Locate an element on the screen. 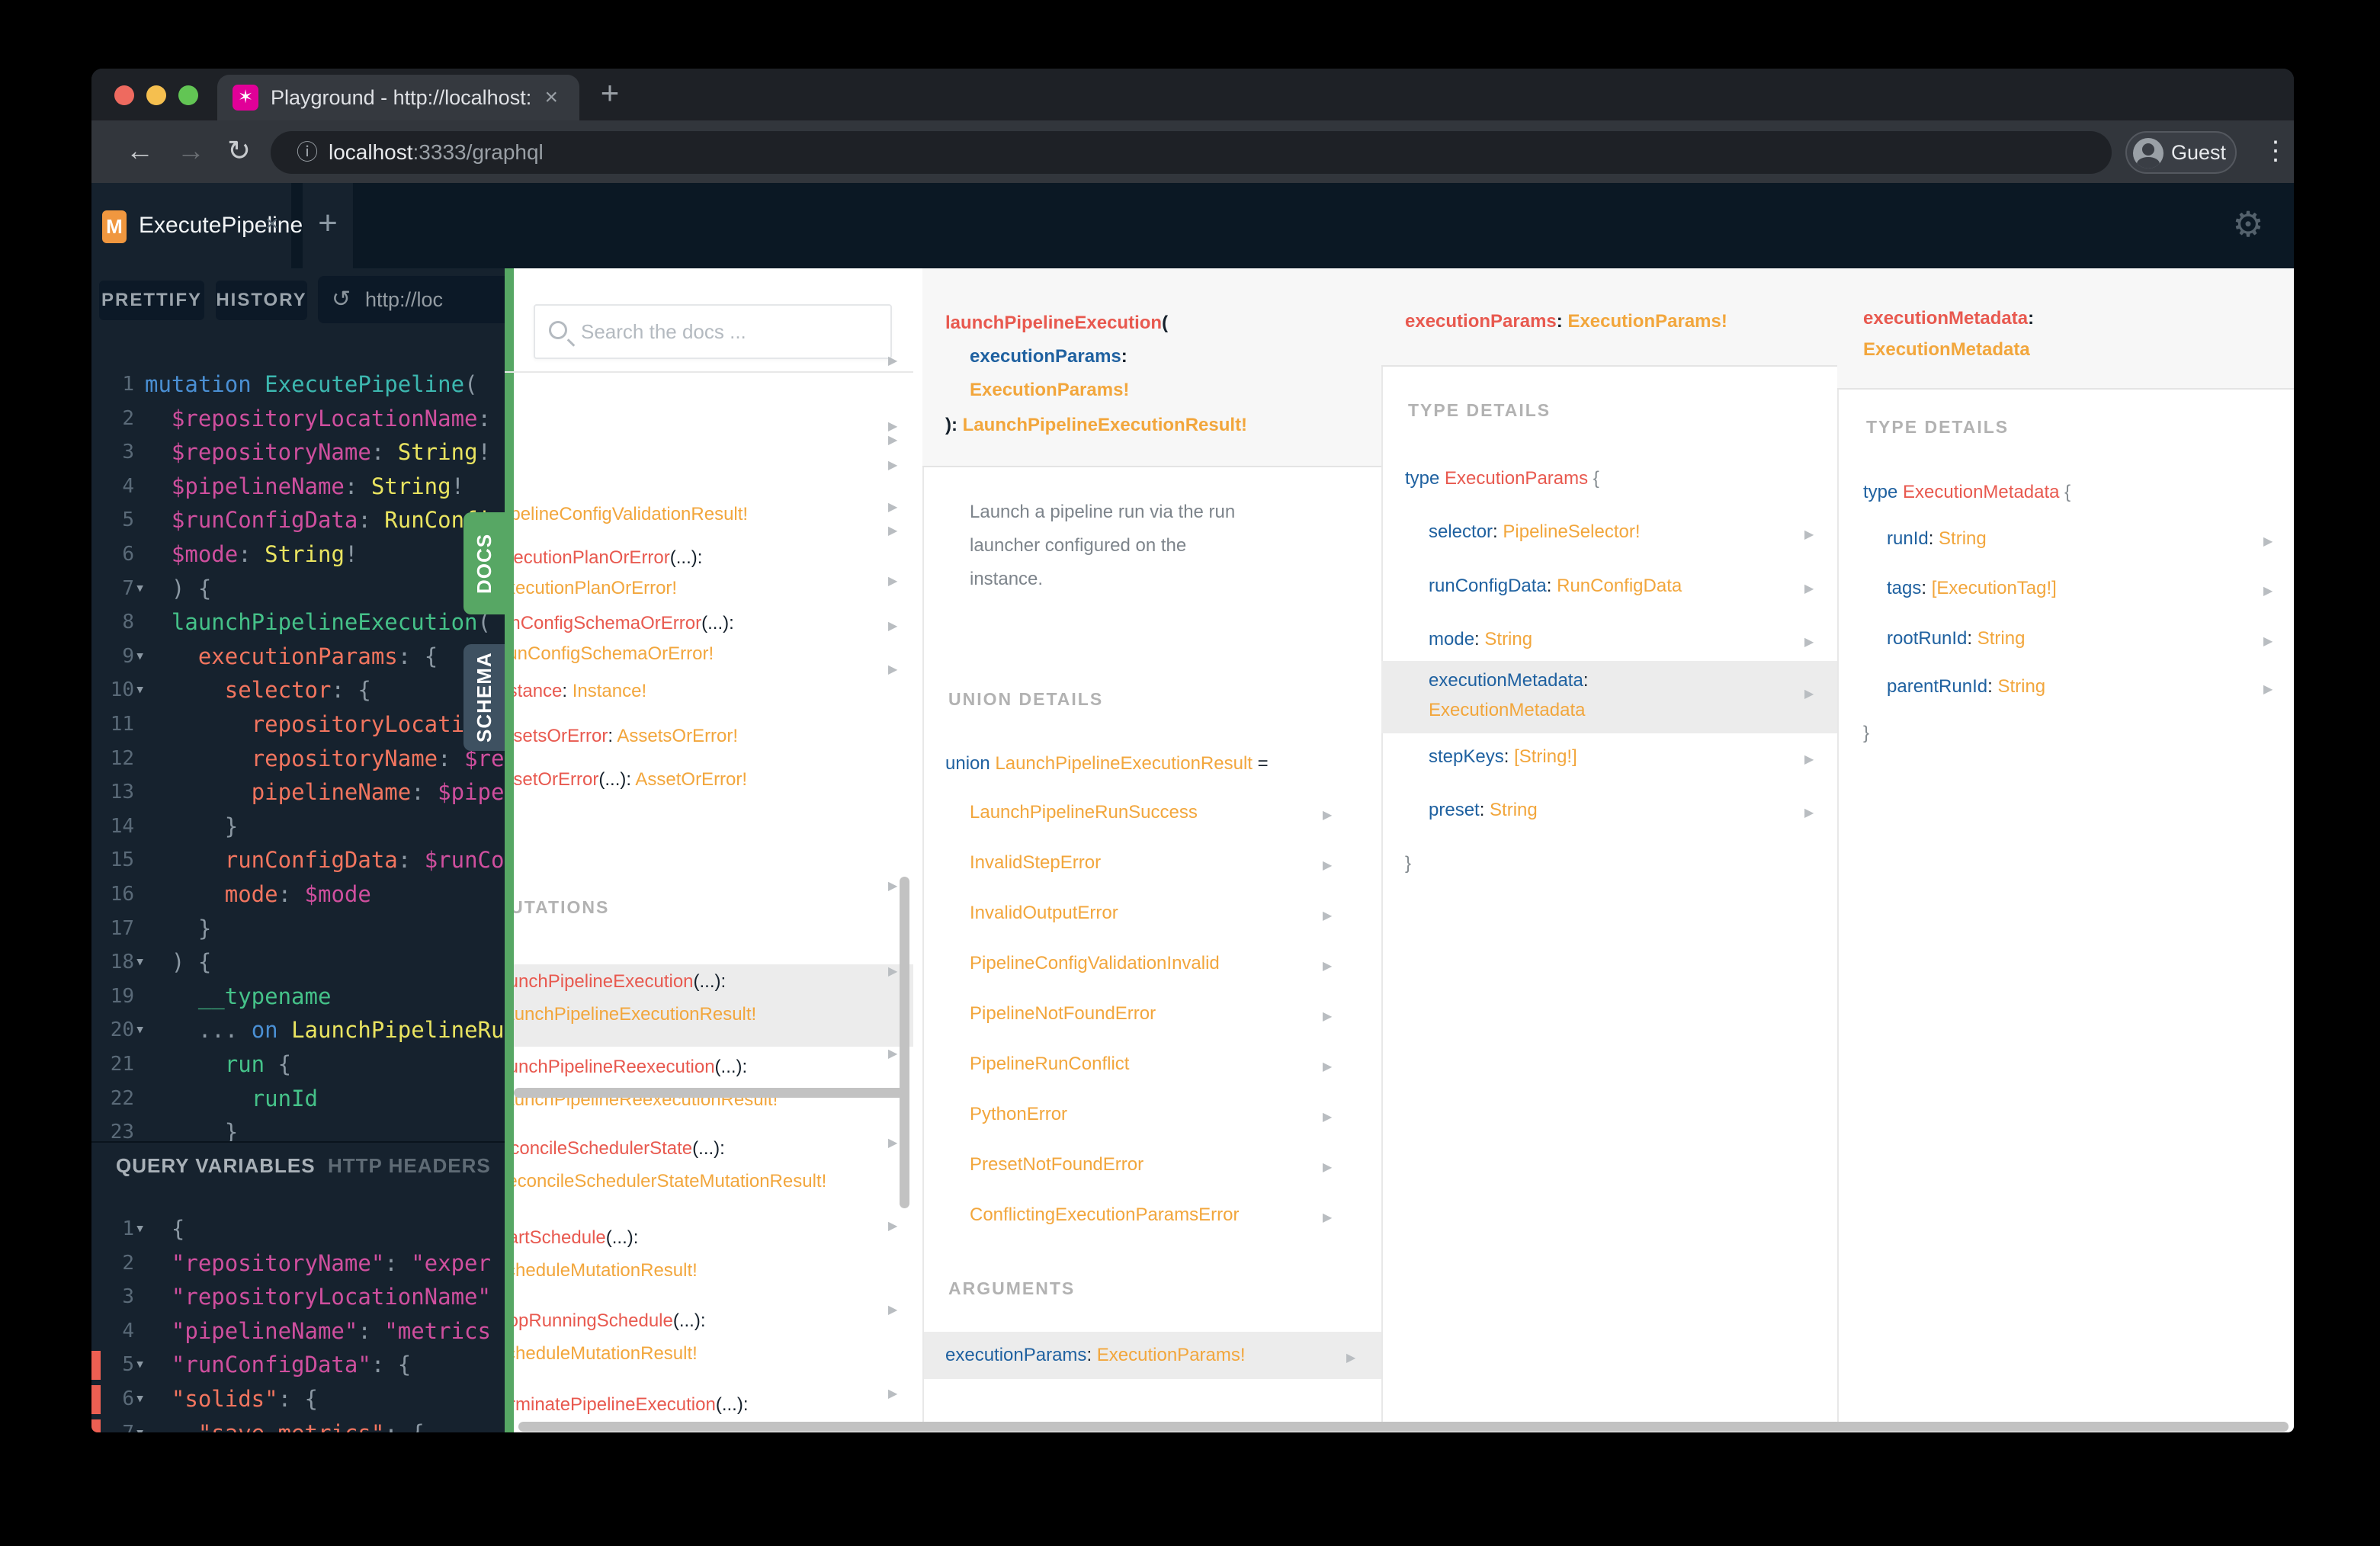  doc-list-item: stopRunningSchedule(...): is located at coordinates (610, 1321).